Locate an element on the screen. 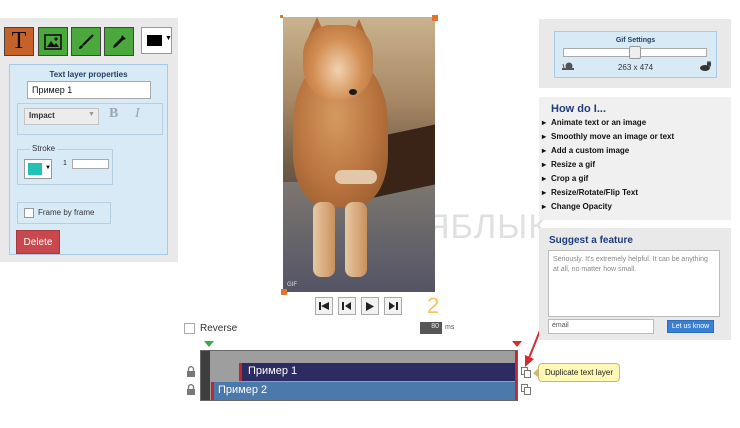 Image resolution: width=740 pixels, height=428 pixels. bold-button: B is located at coordinates (113, 114).